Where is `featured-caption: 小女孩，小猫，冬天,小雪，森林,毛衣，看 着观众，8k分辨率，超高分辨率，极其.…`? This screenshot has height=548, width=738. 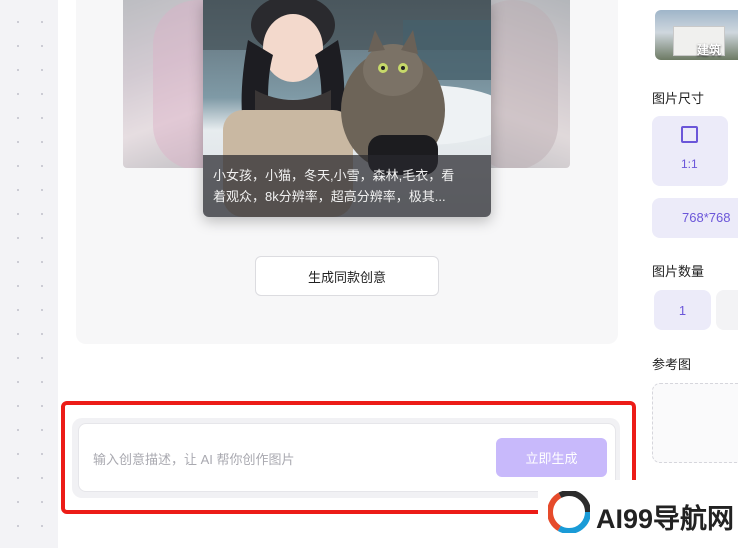 featured-caption: 小女孩，小猫，冬天,小雪，森林,毛衣，看 着观众，8k分辨率，超高分辨率，极其.… is located at coordinates (347, 186).